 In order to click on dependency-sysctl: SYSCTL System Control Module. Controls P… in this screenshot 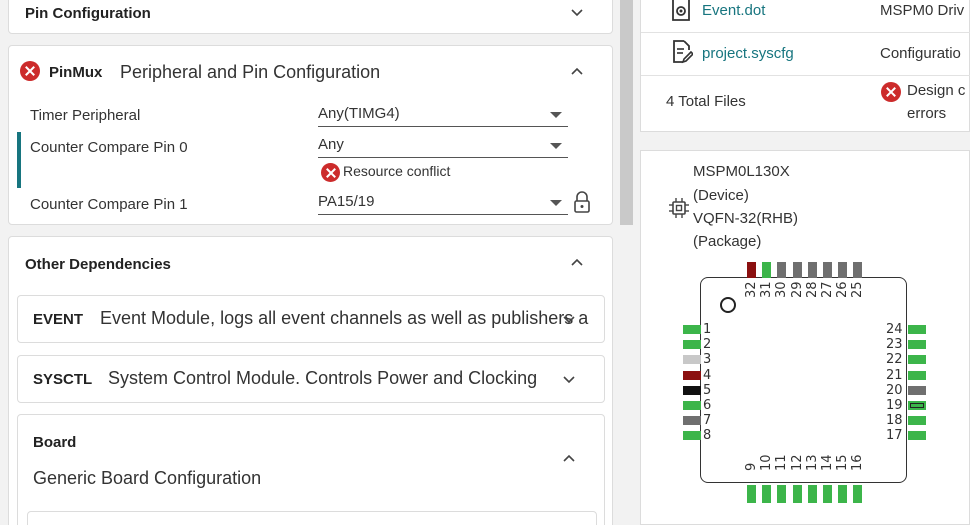, I will do `click(311, 379)`.